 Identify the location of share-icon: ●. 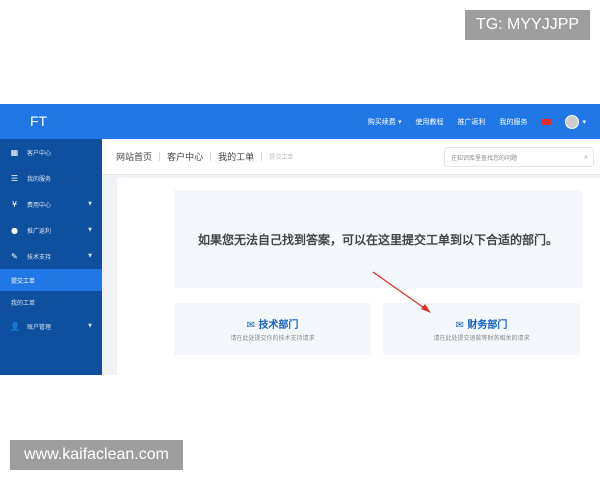
(14, 230).